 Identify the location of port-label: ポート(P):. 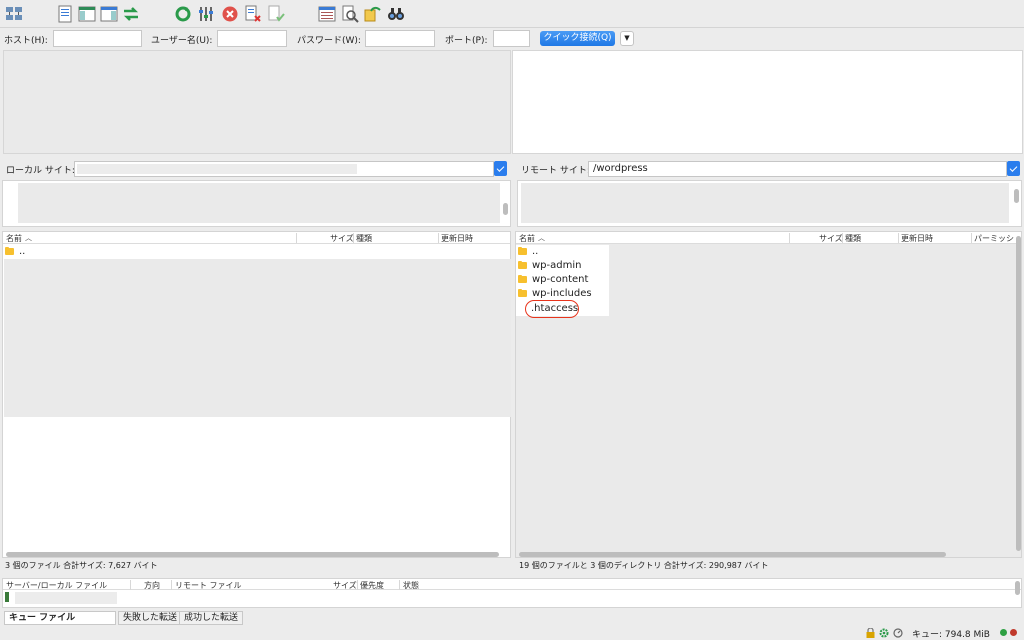
(466, 41).